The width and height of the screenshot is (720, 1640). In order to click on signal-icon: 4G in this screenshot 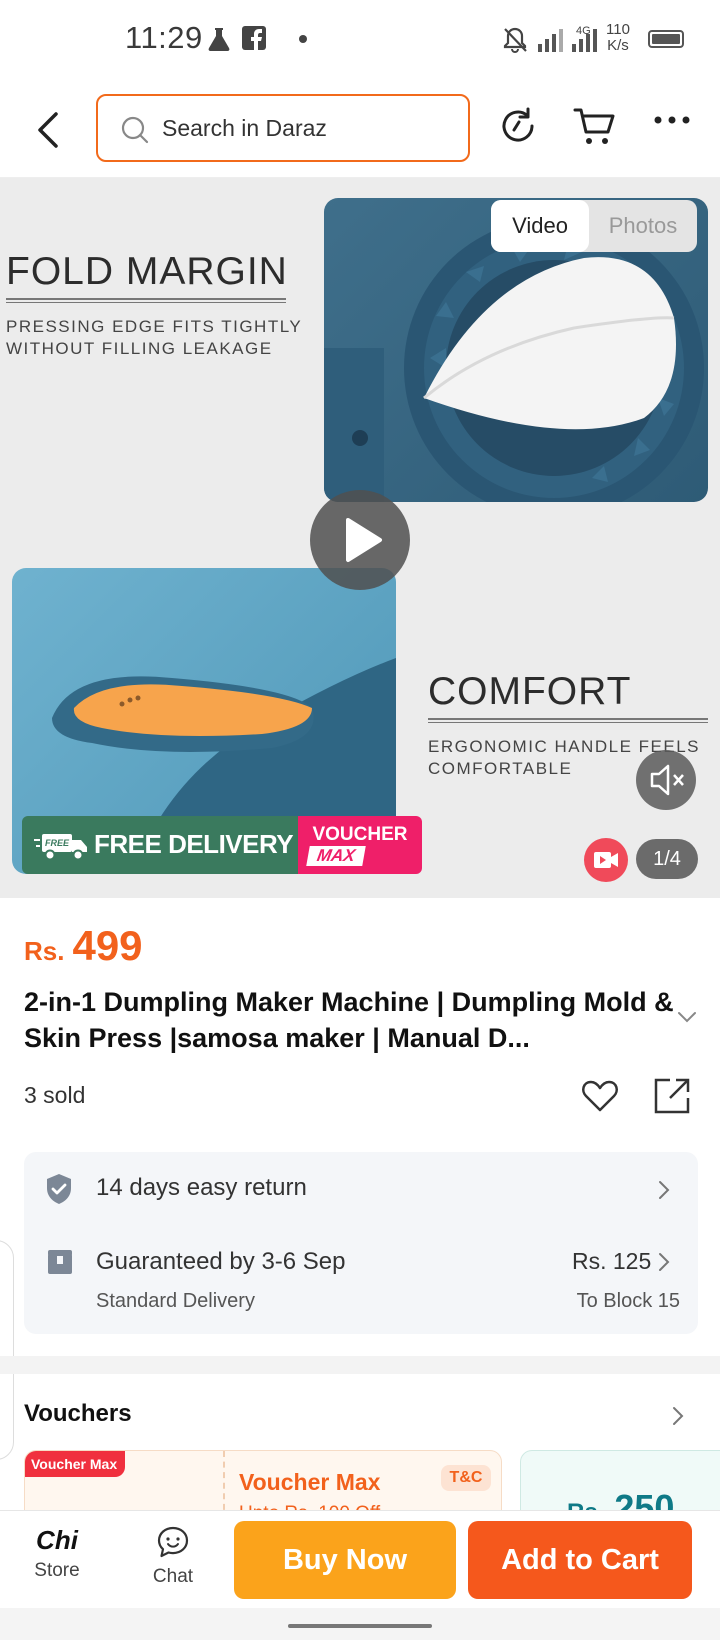, I will do `click(567, 38)`.